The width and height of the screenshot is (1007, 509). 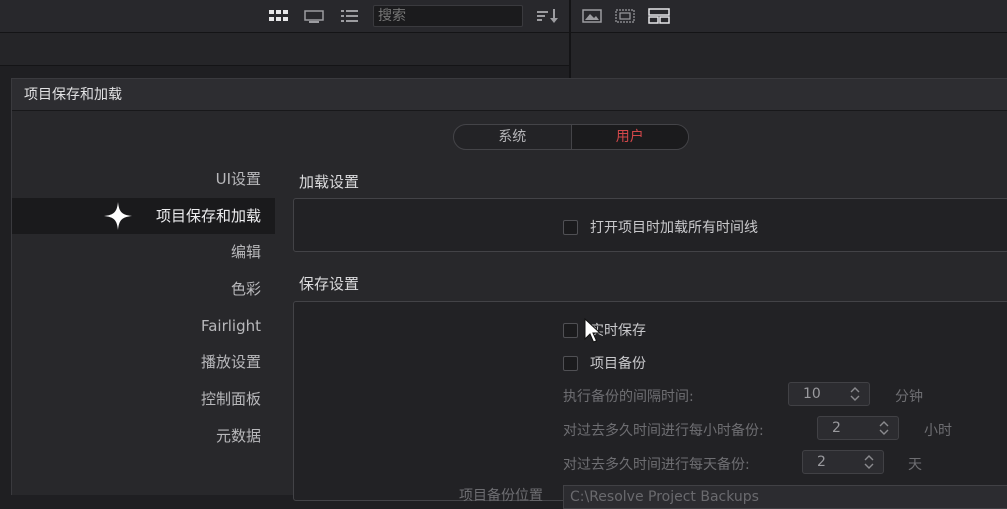 What do you see at coordinates (592, 16) in the screenshot?
I see `image-icon` at bounding box center [592, 16].